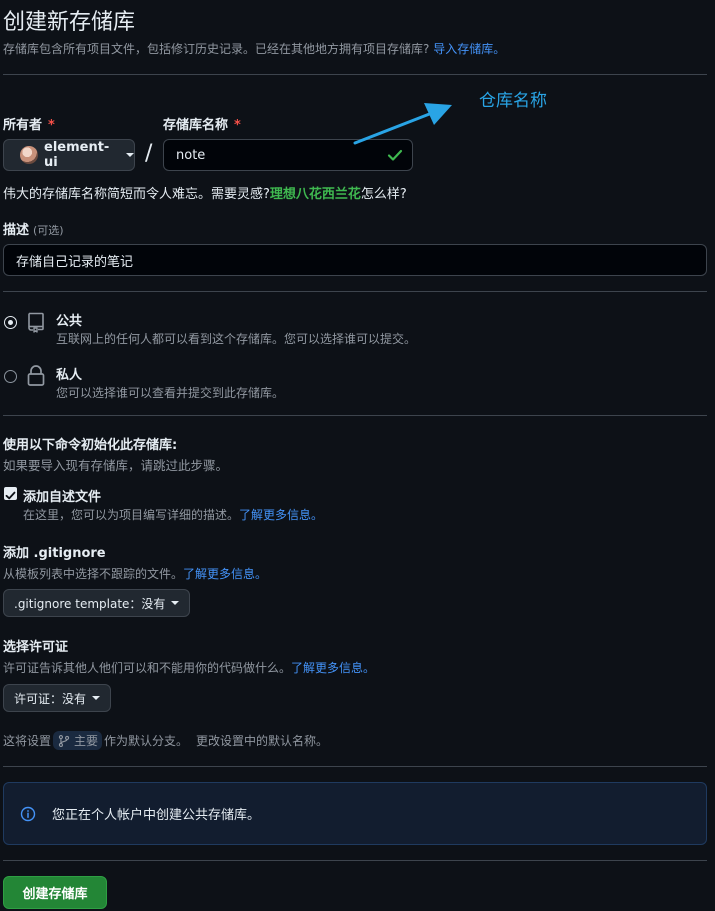  Describe the element at coordinates (146, 741) in the screenshot. I see `branch-middle: 作为默认分支。` at that location.